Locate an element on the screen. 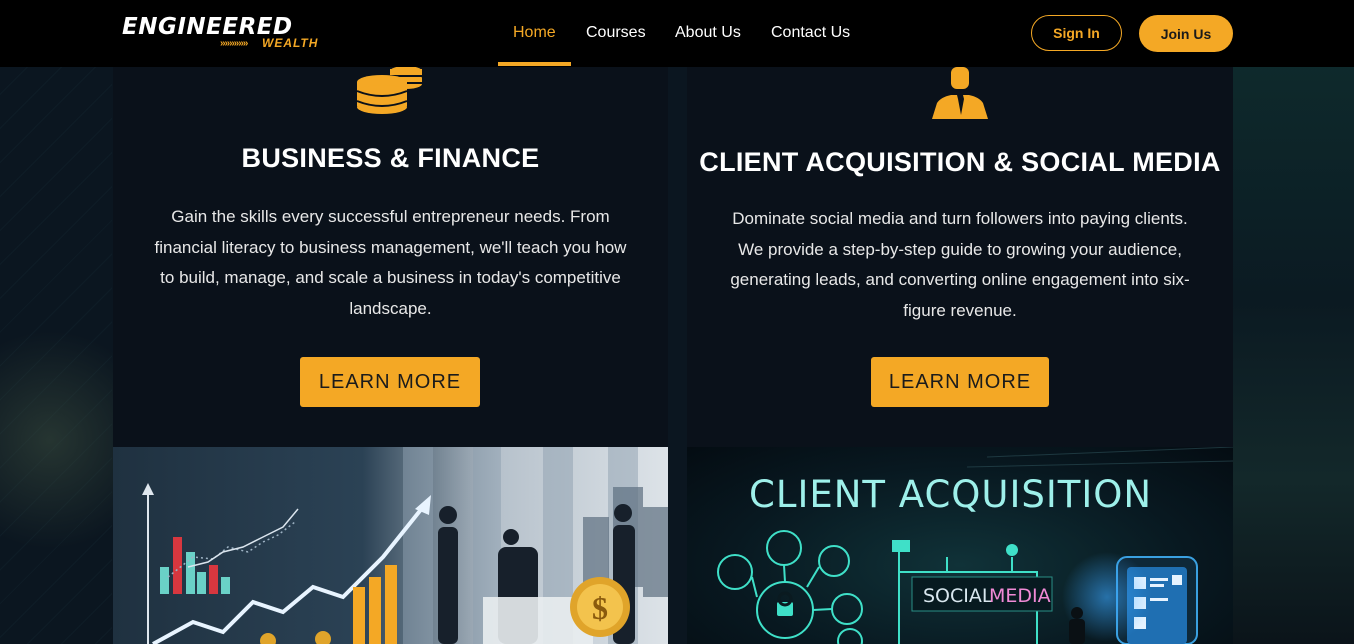  card-title: CLIENT ACQUISITION & SOCIAL MEDIA is located at coordinates (960, 162).